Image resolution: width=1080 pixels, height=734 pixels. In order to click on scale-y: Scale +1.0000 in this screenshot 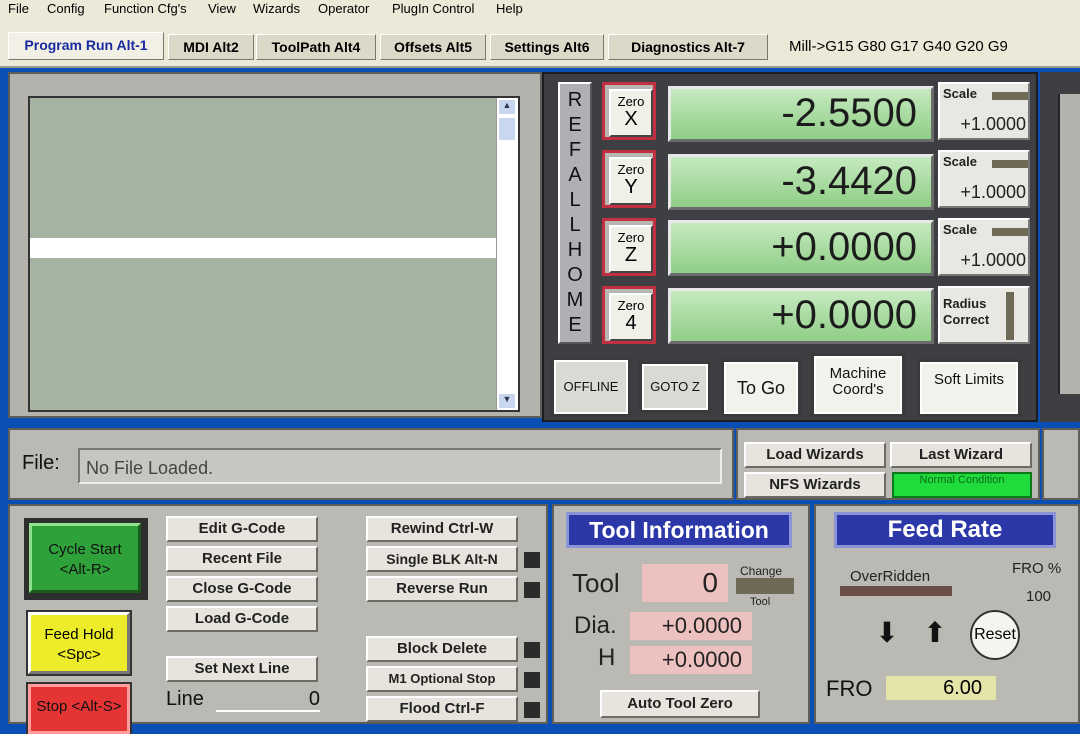, I will do `click(984, 179)`.